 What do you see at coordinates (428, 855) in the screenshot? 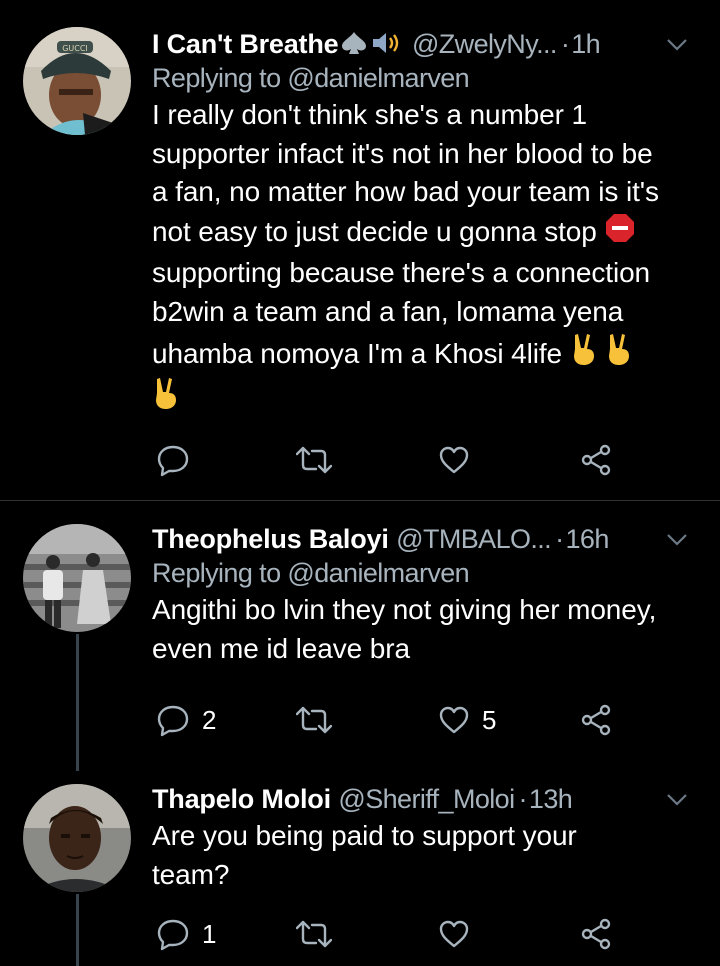
I see `tweet-text: Are you being paid to support your team?` at bounding box center [428, 855].